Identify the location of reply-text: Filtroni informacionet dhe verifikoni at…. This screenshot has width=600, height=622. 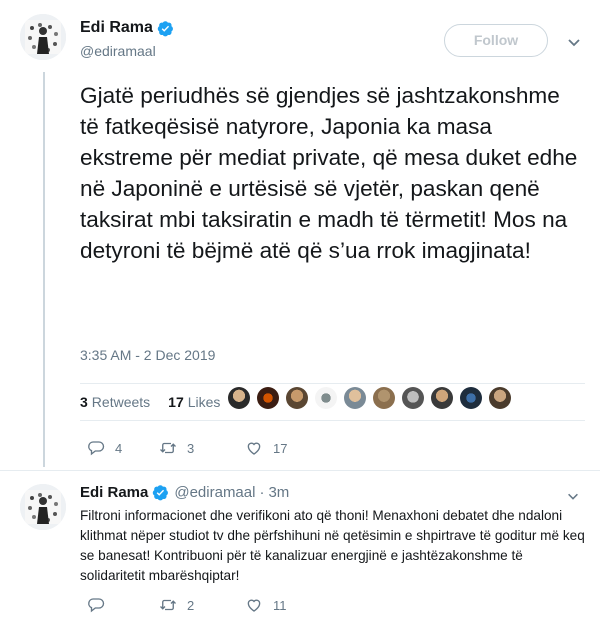
(332, 545).